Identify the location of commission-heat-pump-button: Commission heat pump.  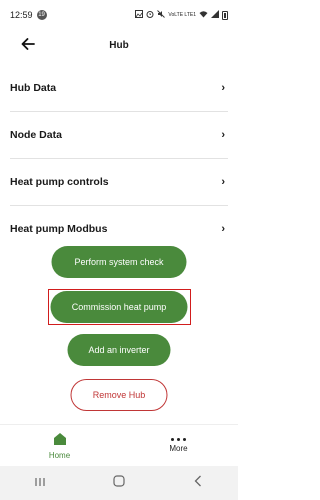
(119, 307).